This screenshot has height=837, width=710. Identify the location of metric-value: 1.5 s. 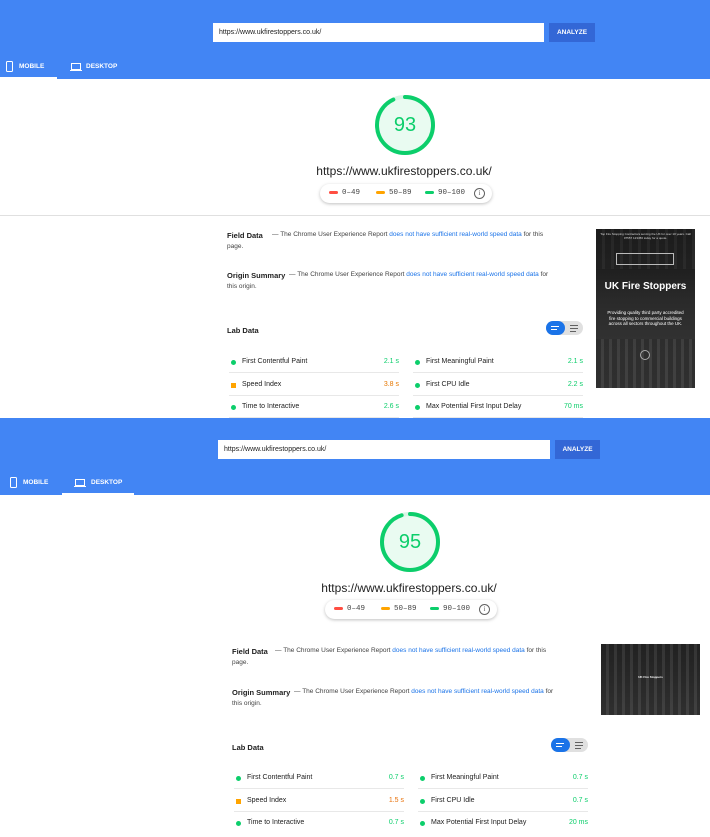
(396, 800).